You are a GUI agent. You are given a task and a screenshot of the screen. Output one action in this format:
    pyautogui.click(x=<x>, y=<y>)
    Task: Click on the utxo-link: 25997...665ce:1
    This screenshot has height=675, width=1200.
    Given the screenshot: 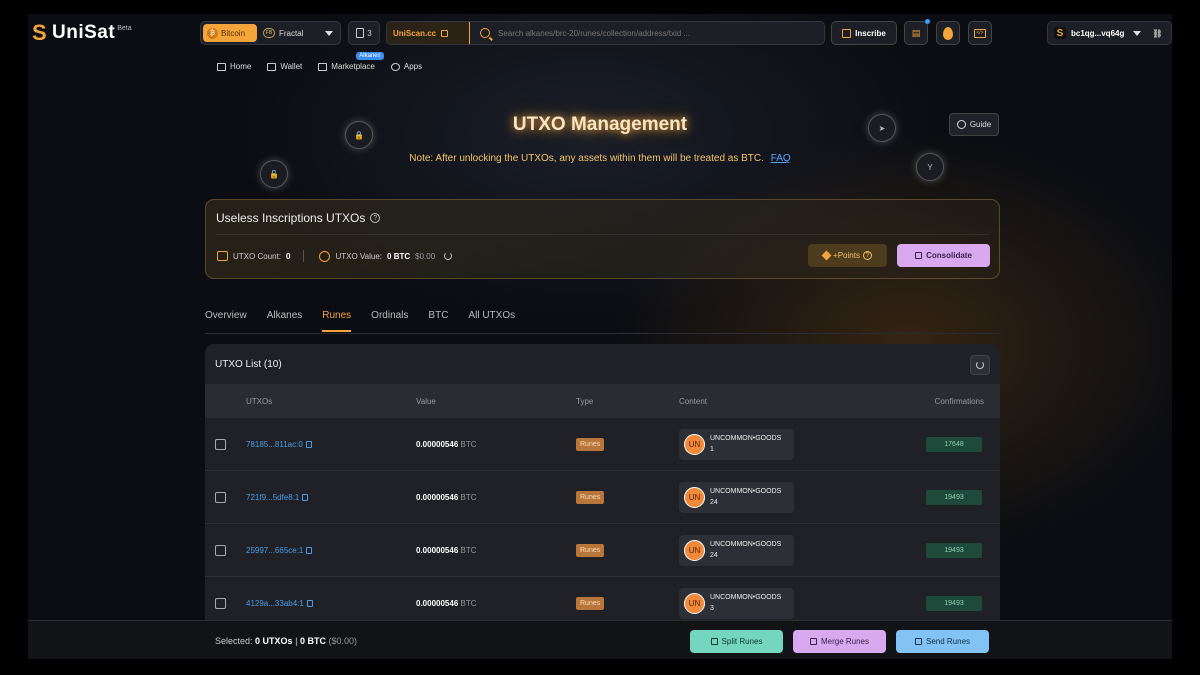 What is the action you would take?
    pyautogui.click(x=279, y=550)
    